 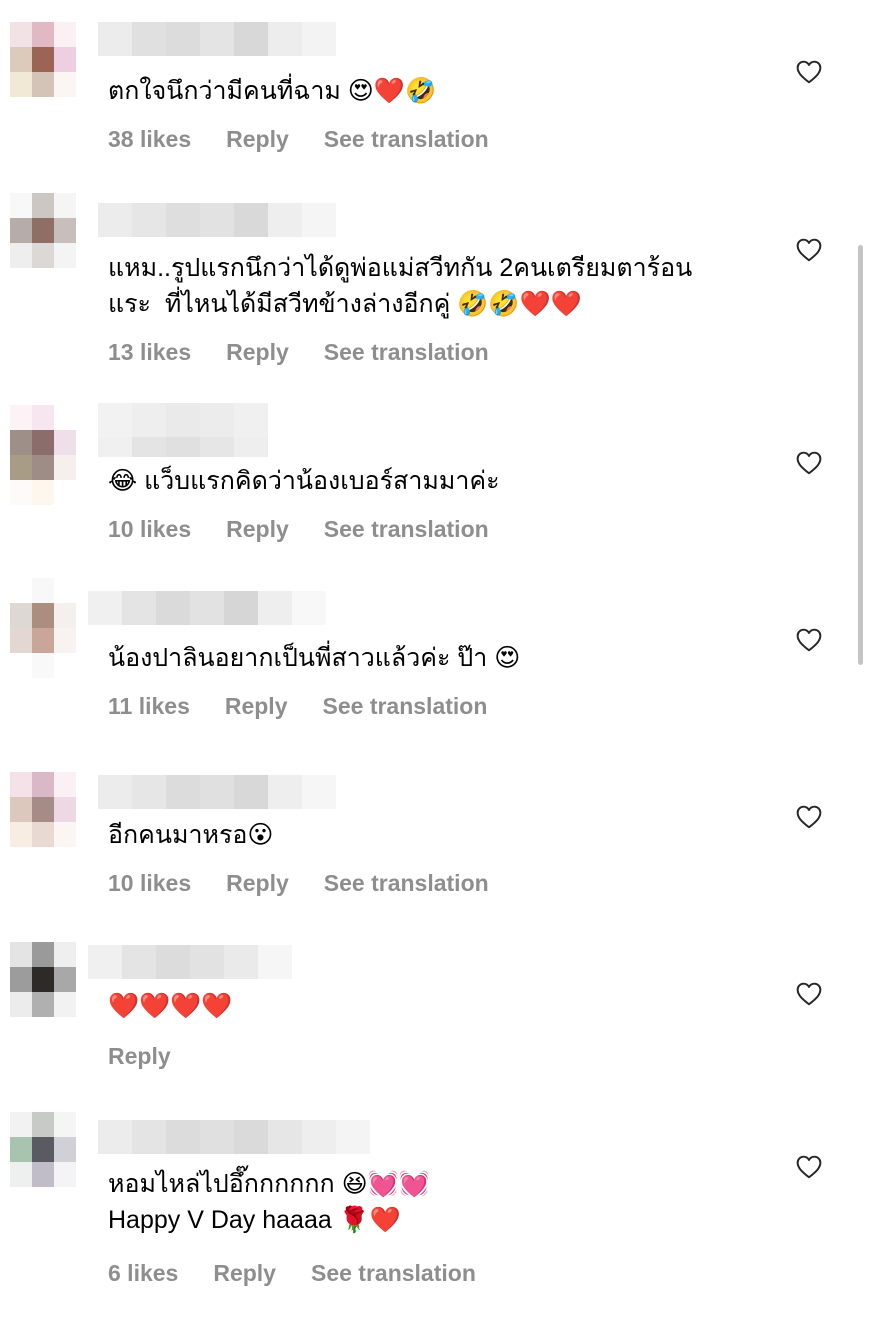 I want to click on comment-meta: 38 likes Reply See translation, so click(x=298, y=139).